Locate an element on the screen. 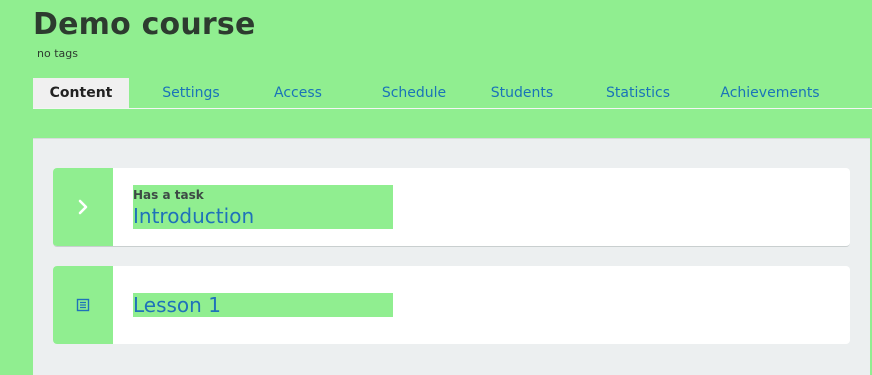  tab-achievements: Achievements is located at coordinates (770, 93).